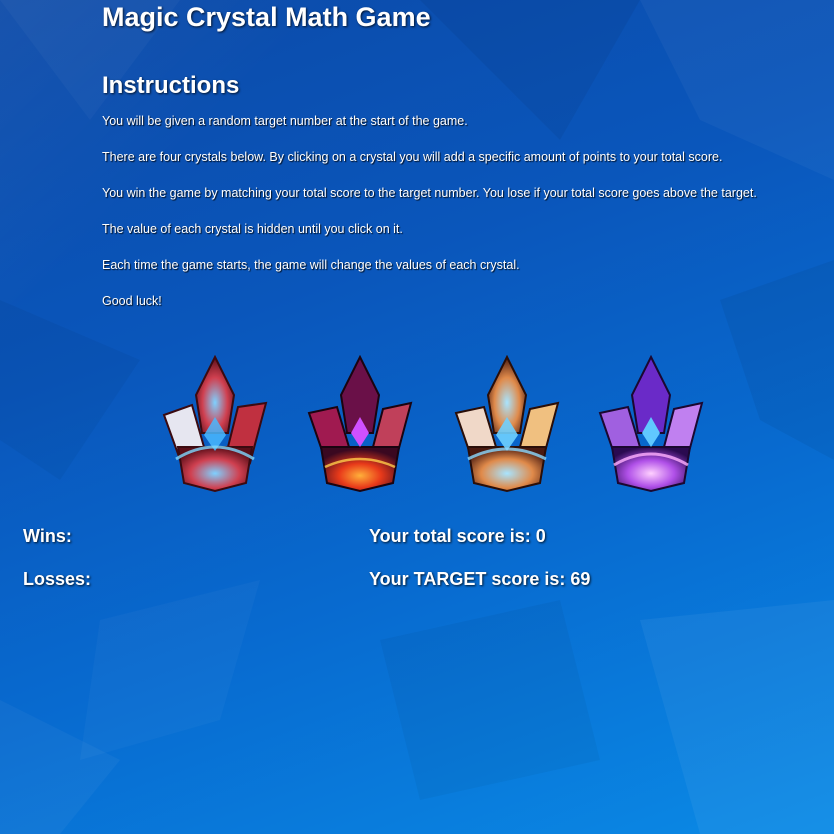 The image size is (834, 834). I want to click on purple-red-crystal-icon, so click(360, 424).